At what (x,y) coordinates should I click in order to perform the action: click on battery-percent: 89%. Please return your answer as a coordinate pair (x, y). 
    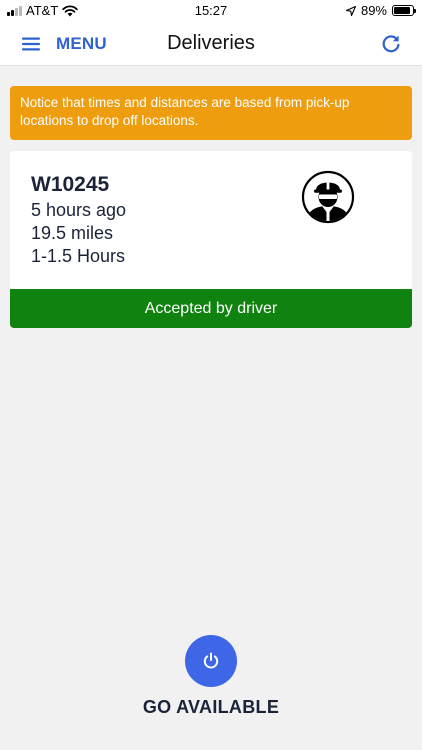
    Looking at the image, I should click on (373, 10).